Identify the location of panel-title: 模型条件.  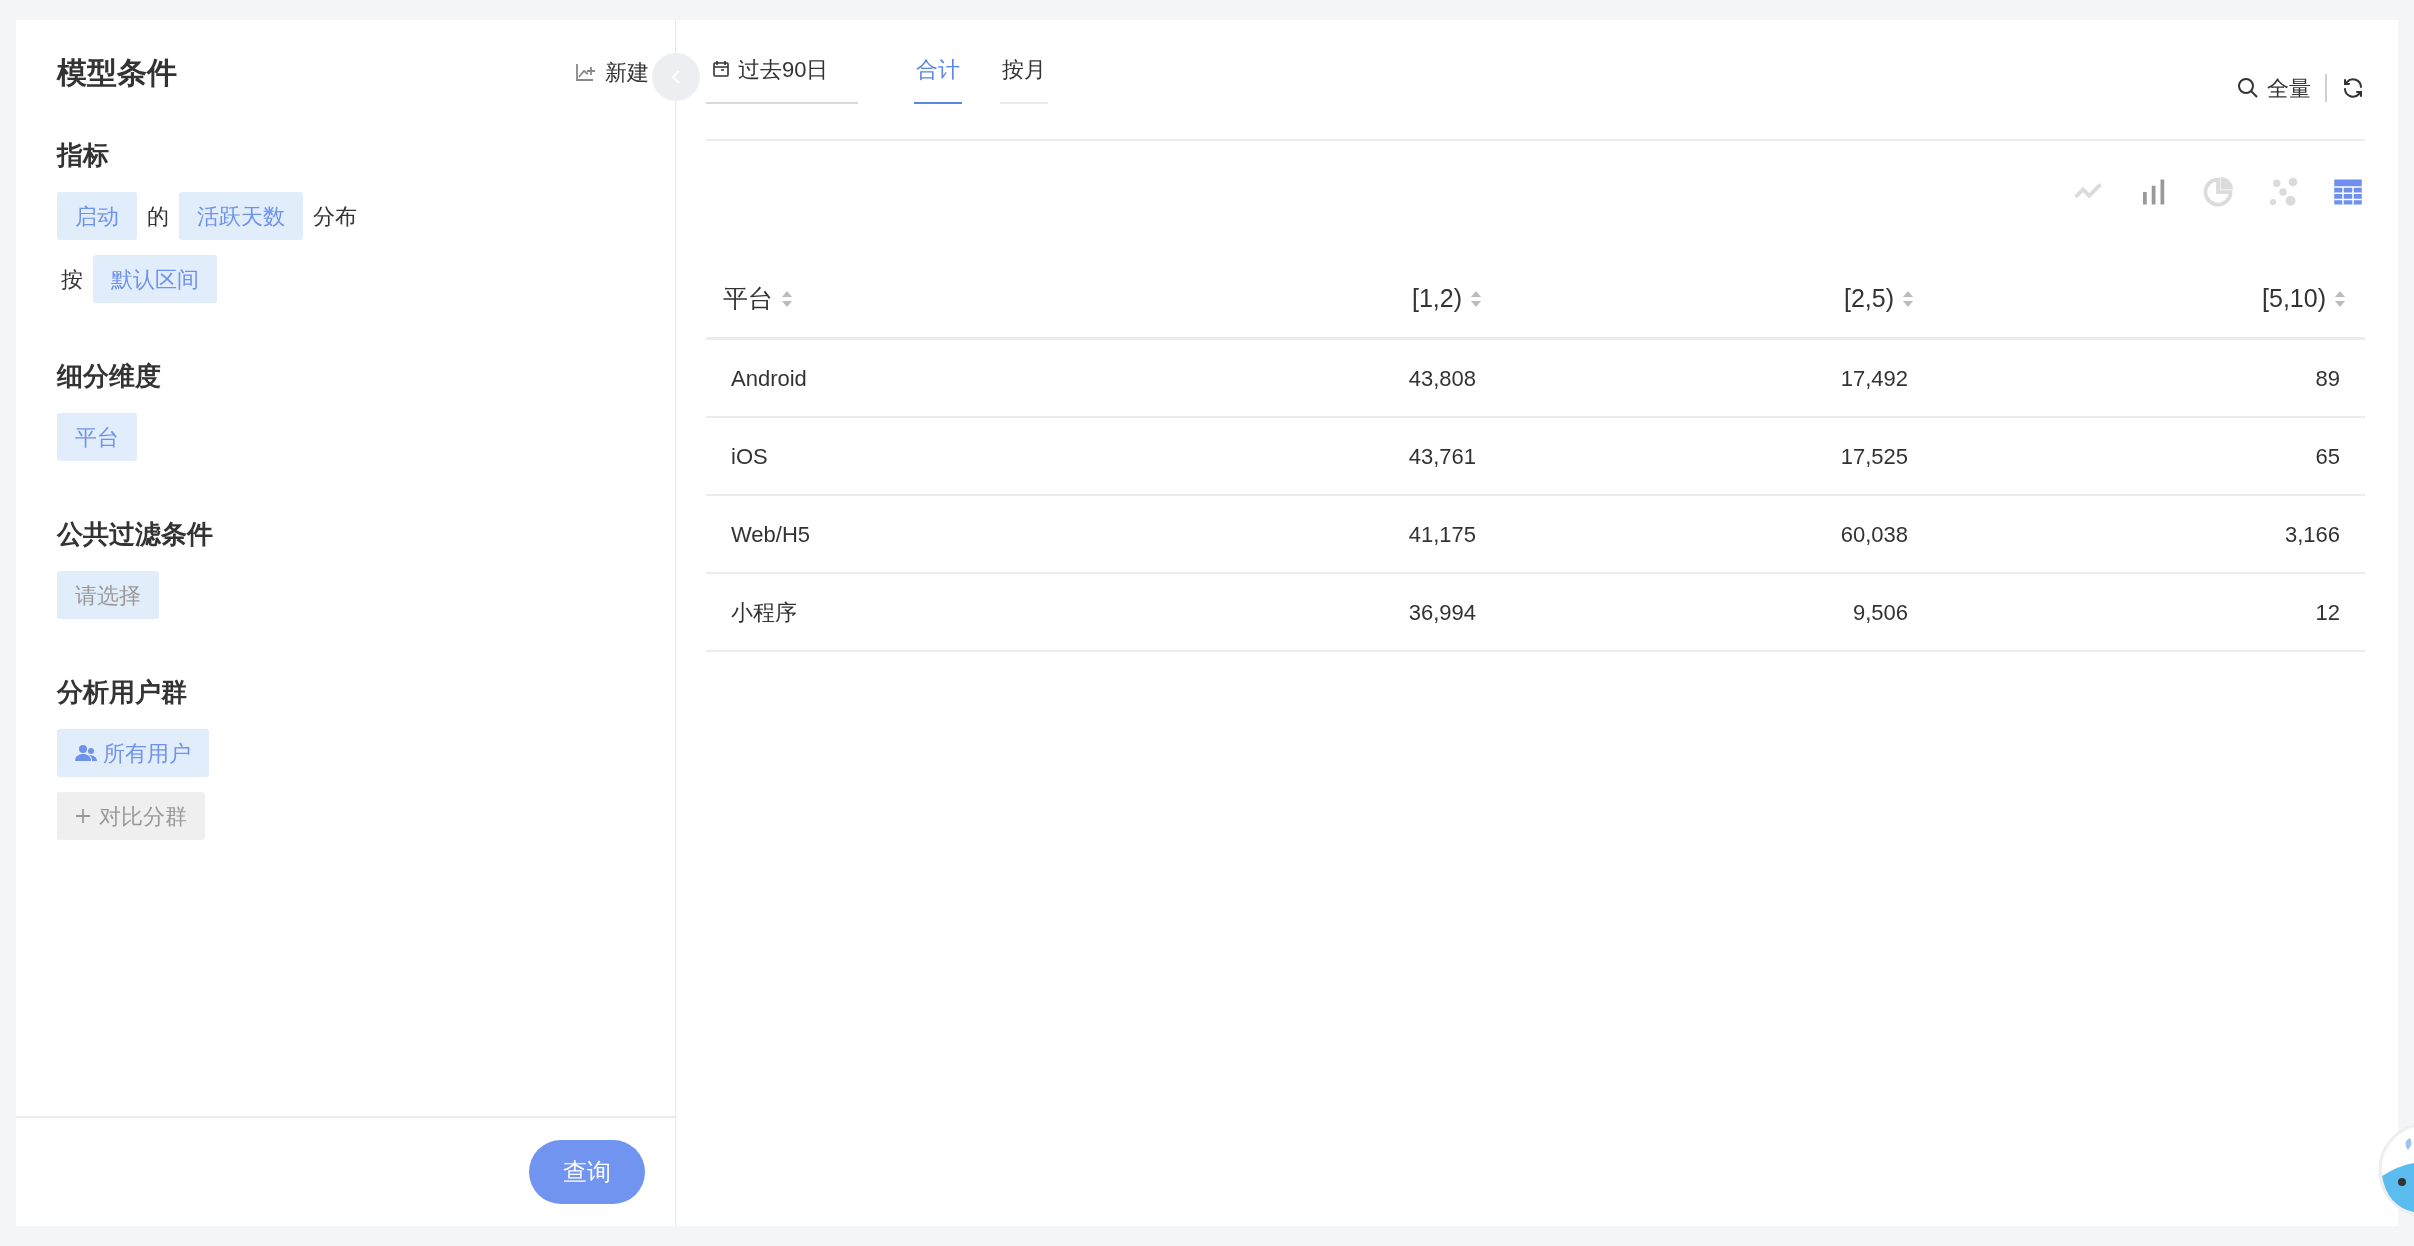
(117, 72).